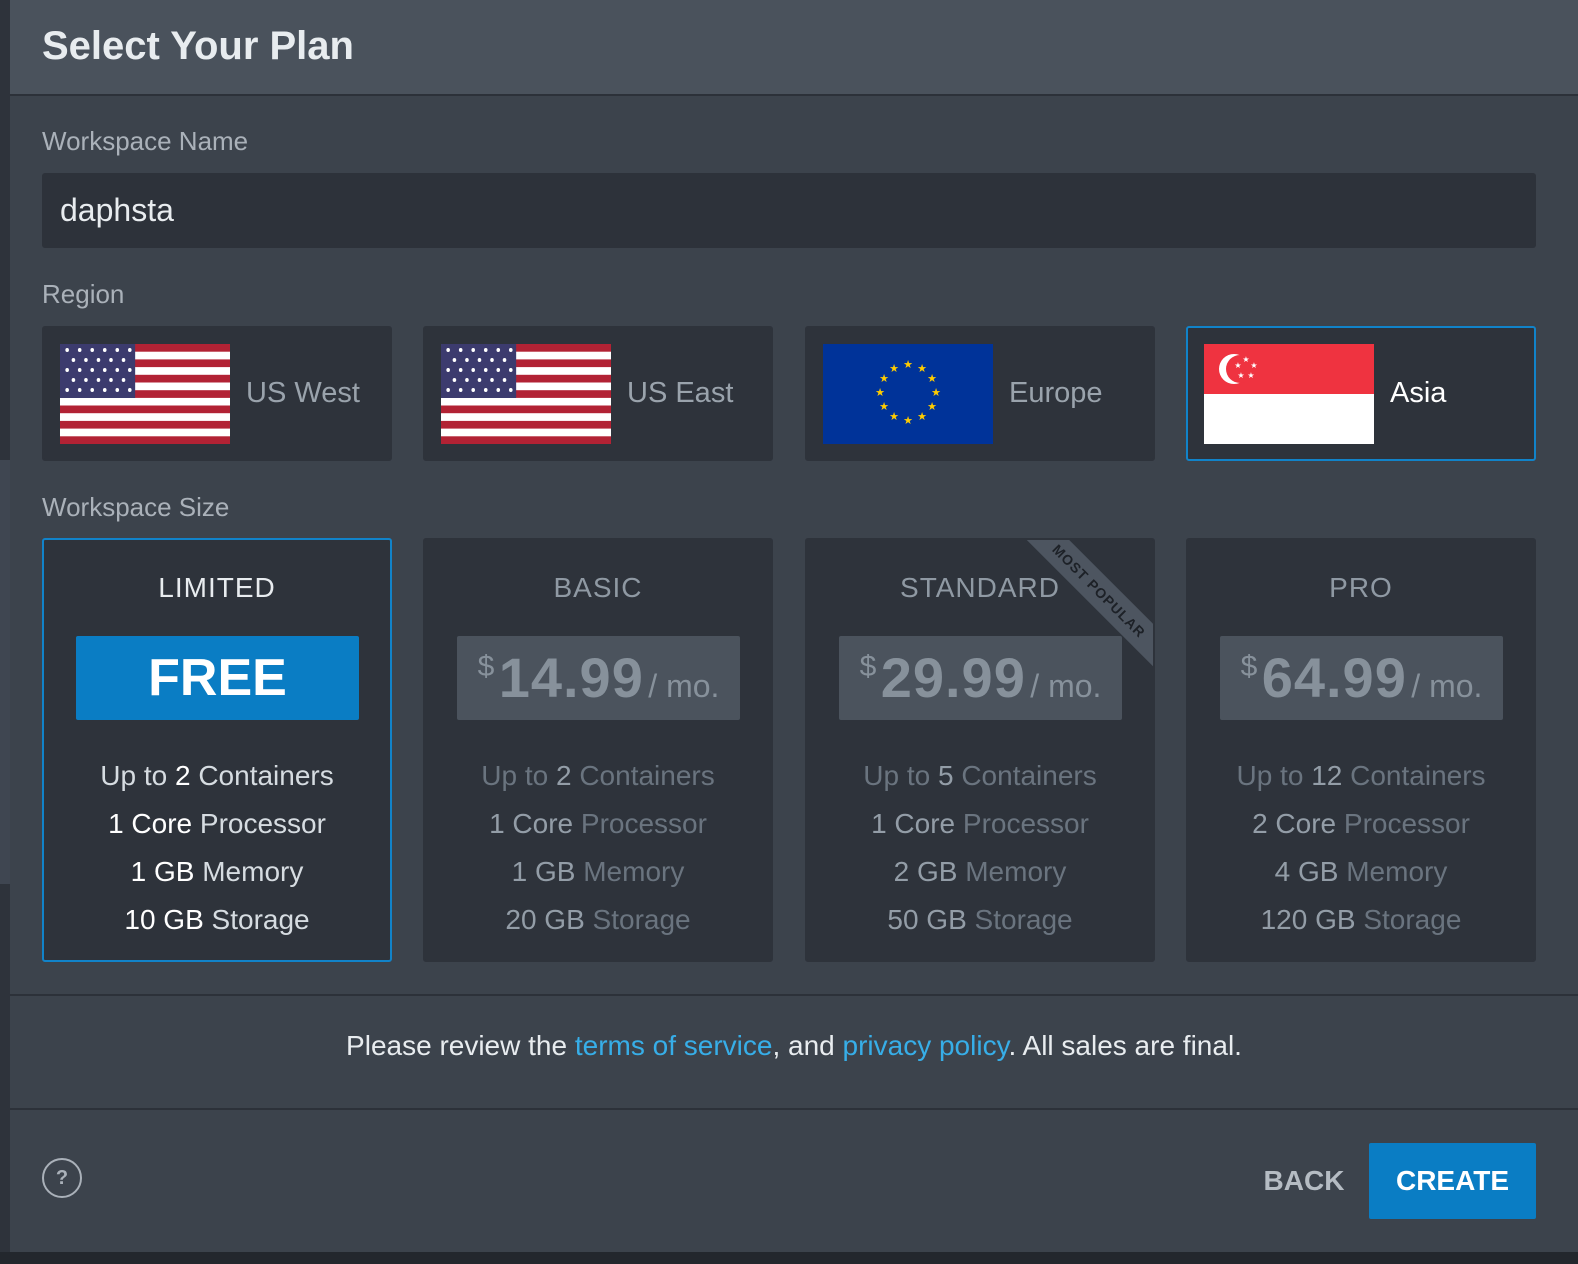 This screenshot has width=1578, height=1264. I want to click on help-icon: ?, so click(62, 1178).